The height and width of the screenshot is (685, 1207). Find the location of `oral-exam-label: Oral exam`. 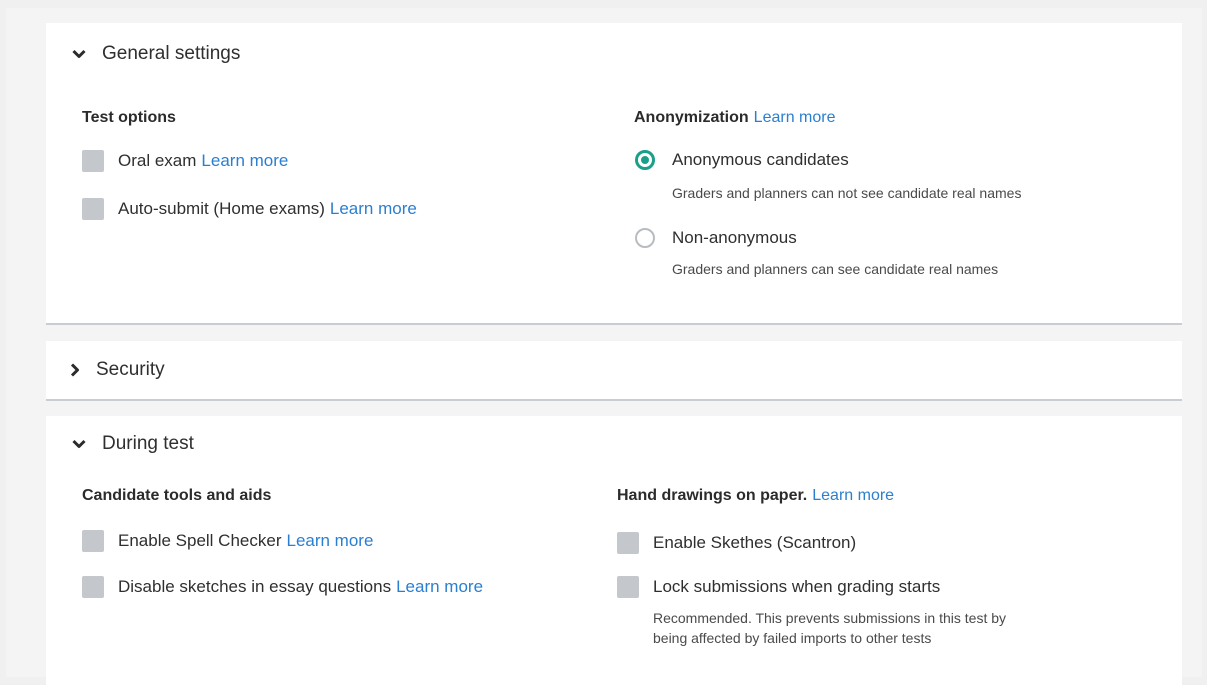

oral-exam-label: Oral exam is located at coordinates (157, 160).